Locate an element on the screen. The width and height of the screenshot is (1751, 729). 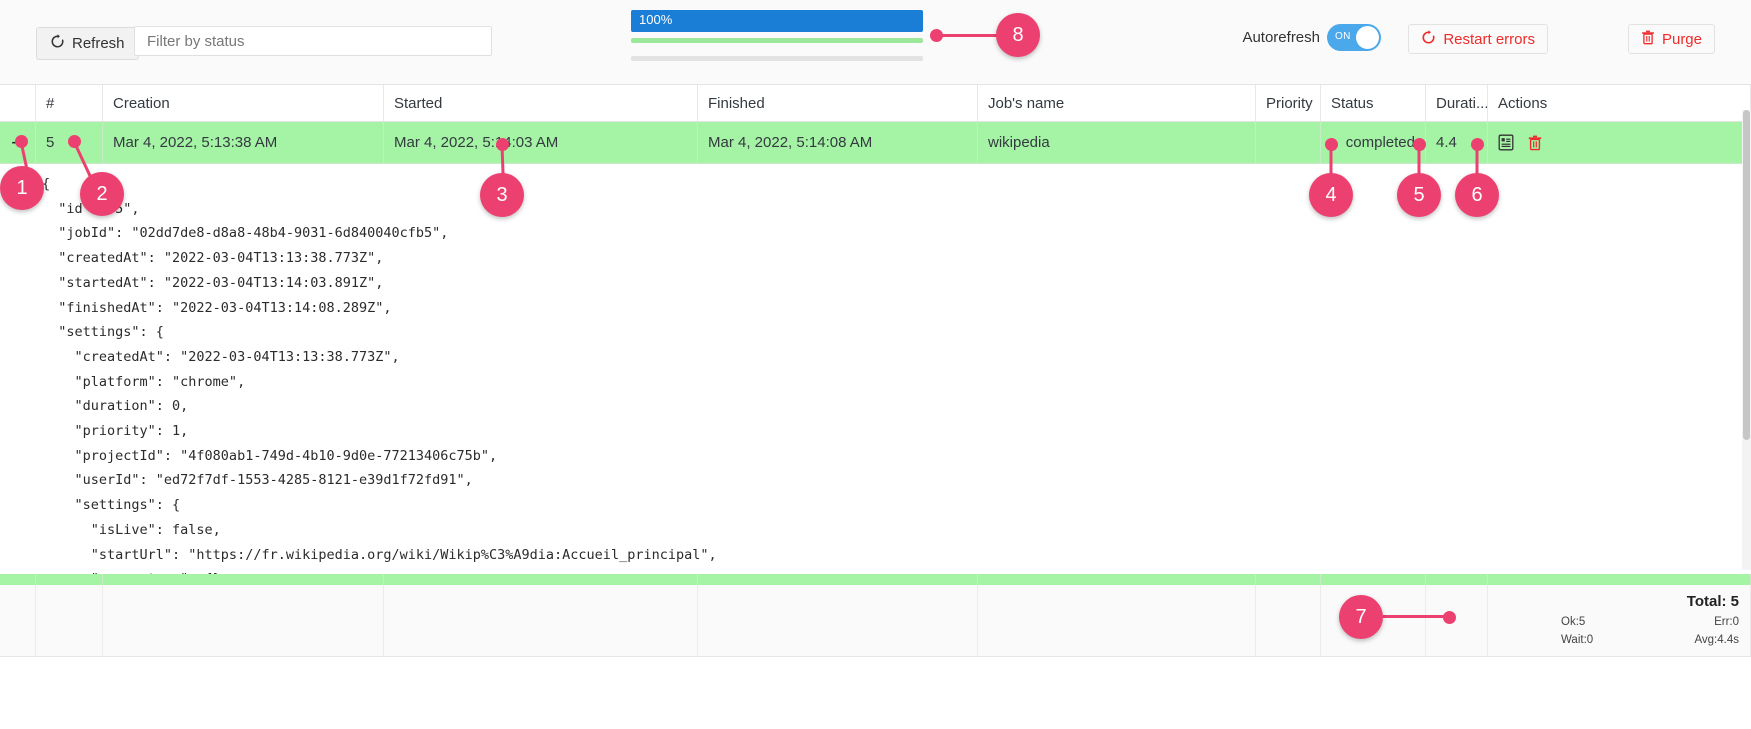
scrollbar-thumb is located at coordinates (1746, 275).